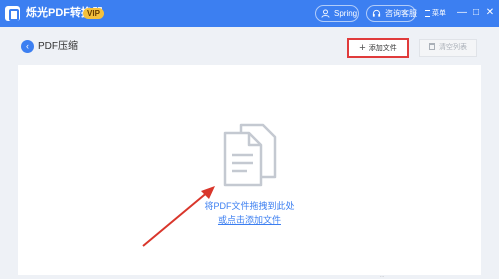 This screenshot has height=279, width=499. Describe the element at coordinates (462, 13) in the screenshot. I see `minimize-button: —` at that location.